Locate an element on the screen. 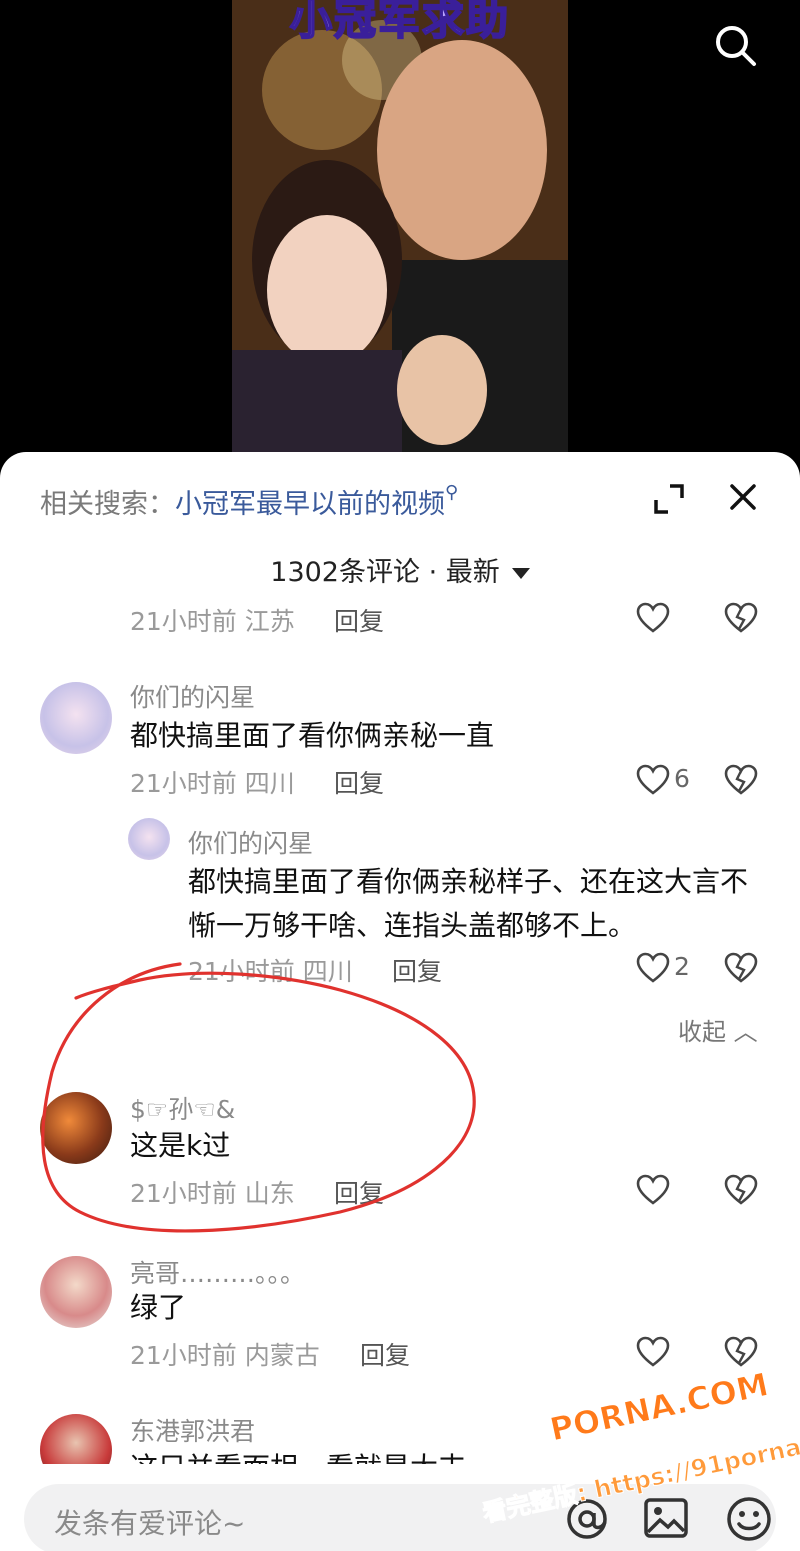 Image resolution: width=800 pixels, height=1551 pixels. related-search: 相关搜索：小冠军最早以前的视频⚲ is located at coordinates (249, 501).